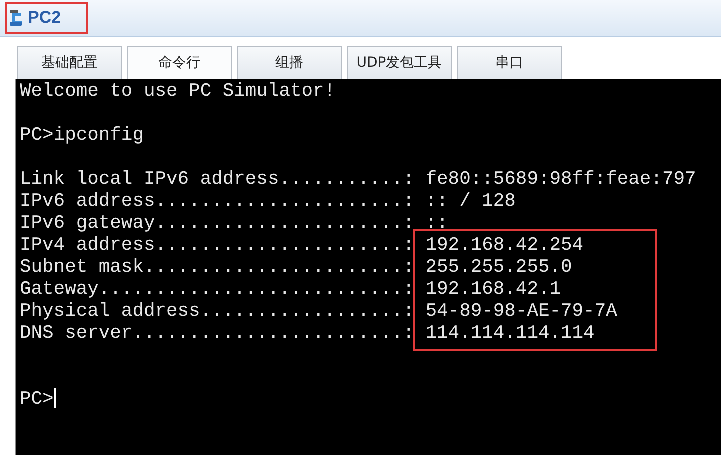 The width and height of the screenshot is (721, 455). Describe the element at coordinates (471, 201) in the screenshot. I see `field-value: :: / 128` at that location.